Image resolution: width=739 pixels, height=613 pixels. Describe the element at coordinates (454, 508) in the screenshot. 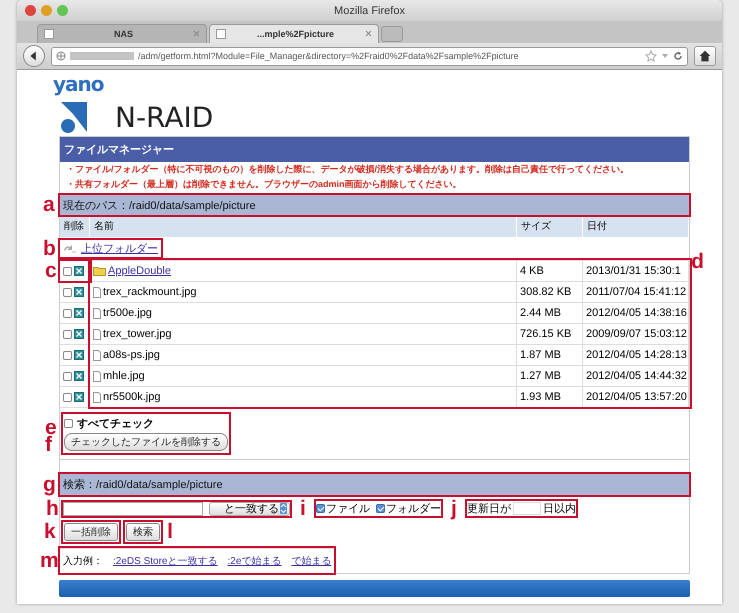

I see `callout-letter: j` at that location.